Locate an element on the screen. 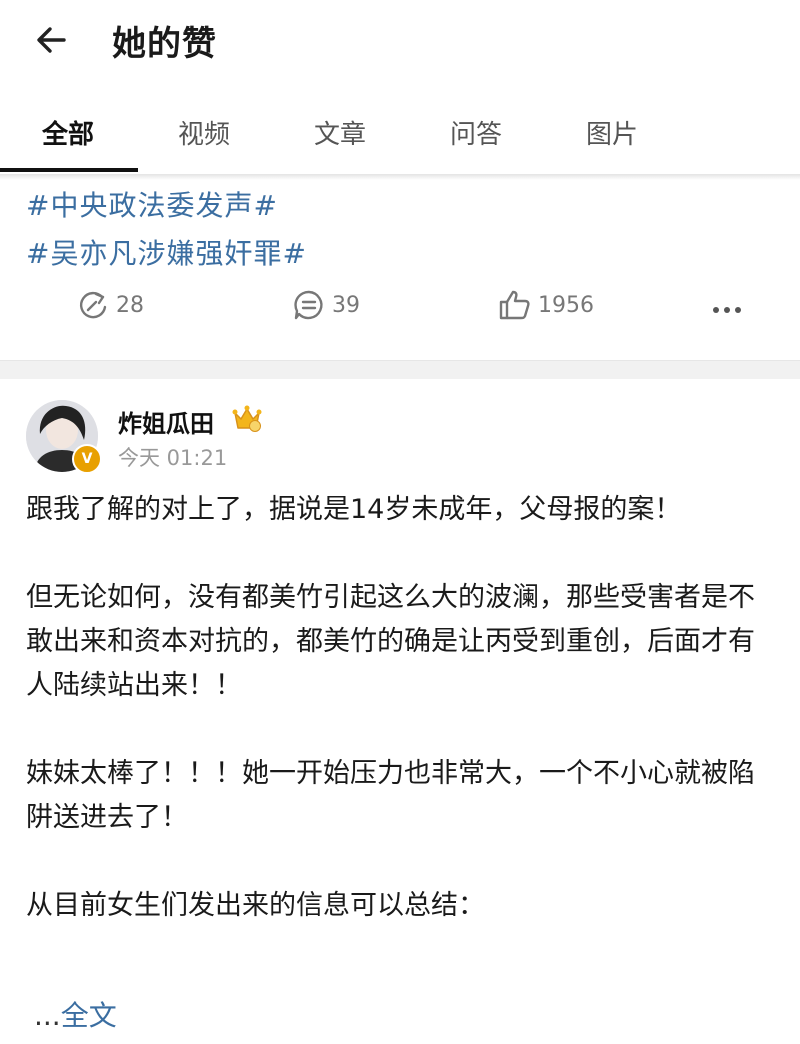  comment-icon is located at coordinates (308, 305).